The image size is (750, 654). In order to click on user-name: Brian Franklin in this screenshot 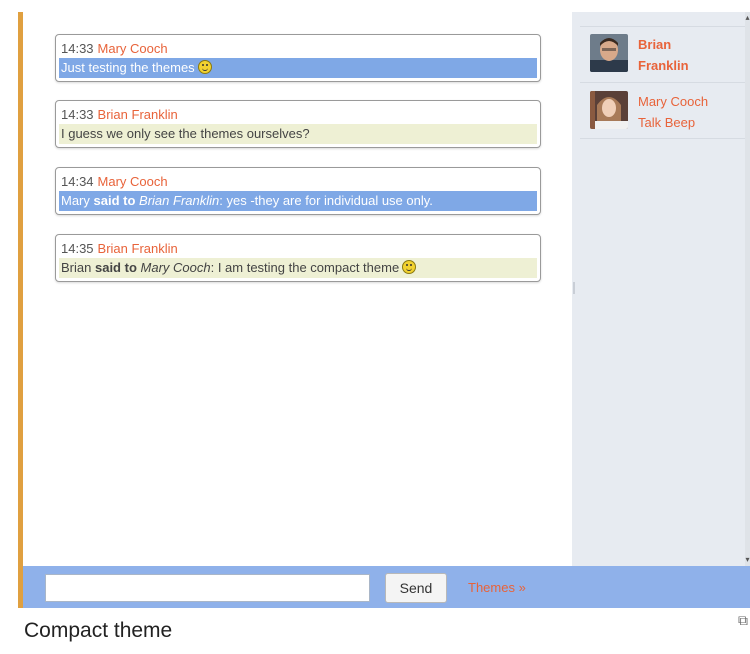, I will do `click(663, 55)`.